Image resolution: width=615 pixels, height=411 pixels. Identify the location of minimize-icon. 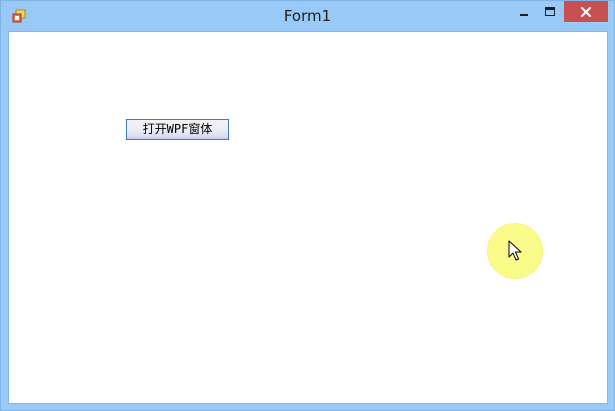
(524, 14).